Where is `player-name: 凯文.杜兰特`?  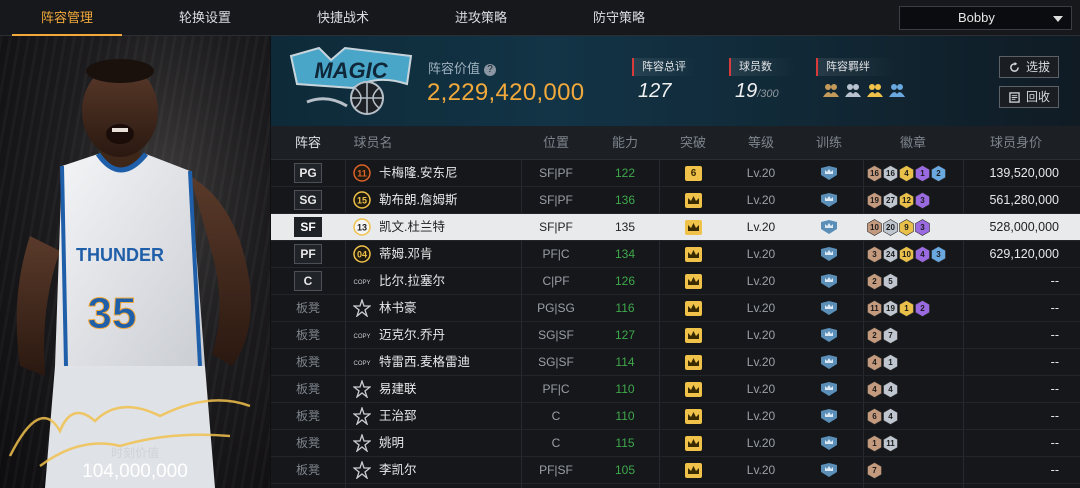 player-name: 凯文.杜兰特 is located at coordinates (450, 227).